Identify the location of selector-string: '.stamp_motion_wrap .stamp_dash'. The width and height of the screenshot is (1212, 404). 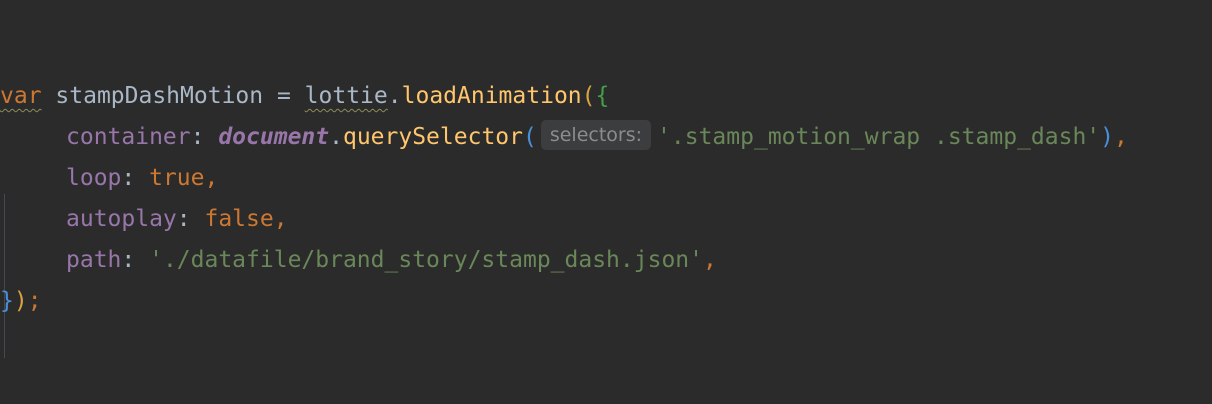
(879, 137).